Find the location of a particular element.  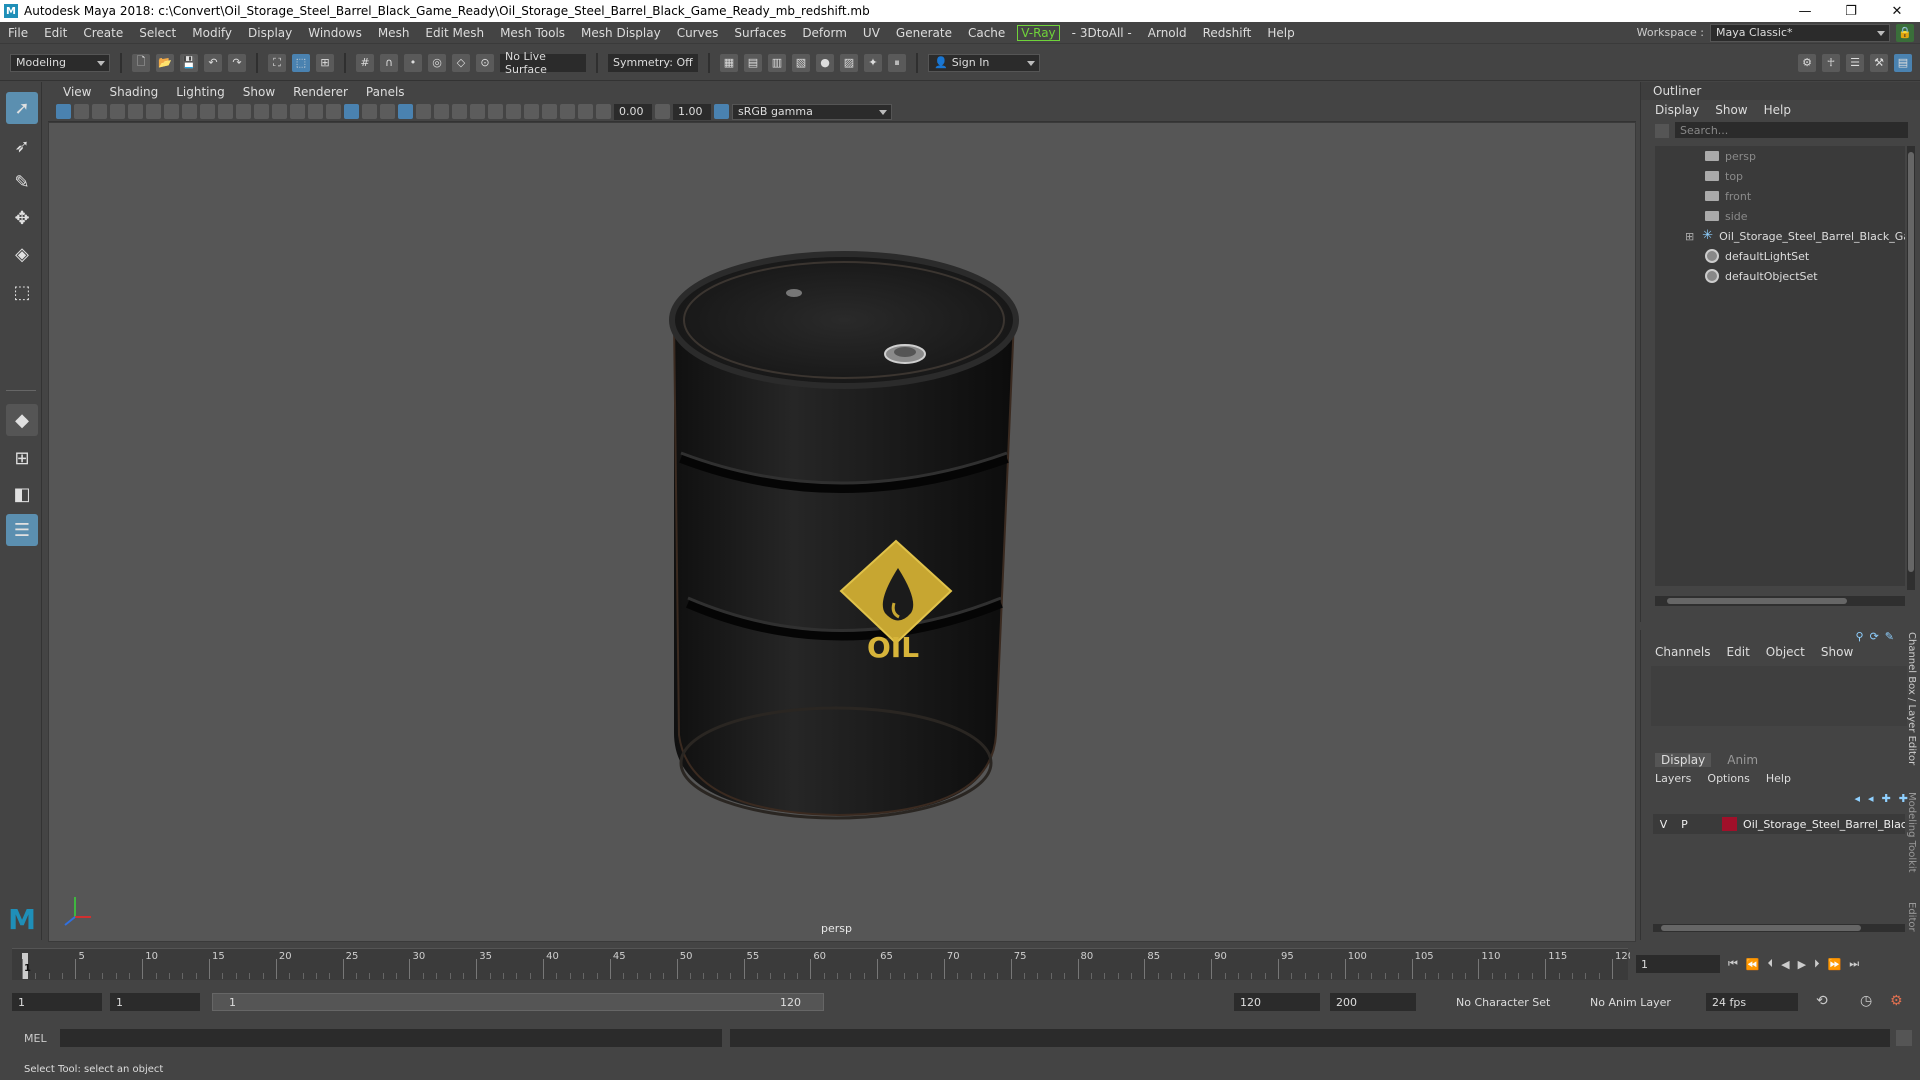

ipr-render-icon: ▥ is located at coordinates (777, 62).